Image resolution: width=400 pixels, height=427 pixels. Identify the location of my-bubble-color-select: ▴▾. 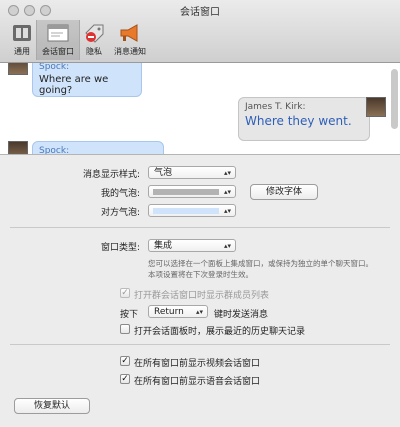
(192, 191).